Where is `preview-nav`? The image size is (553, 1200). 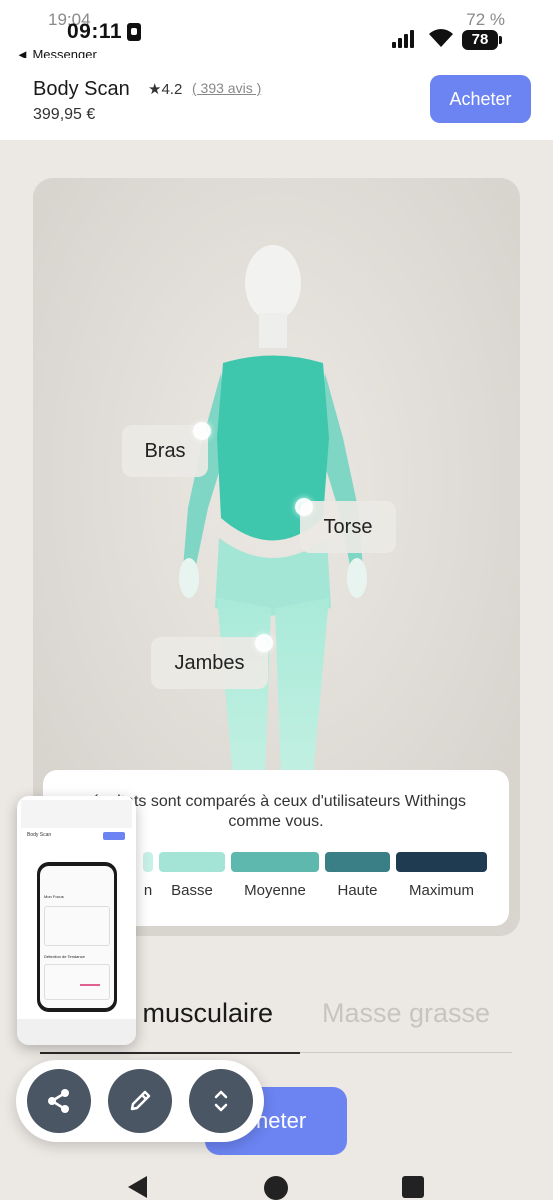
preview-nav is located at coordinates (76, 1032).